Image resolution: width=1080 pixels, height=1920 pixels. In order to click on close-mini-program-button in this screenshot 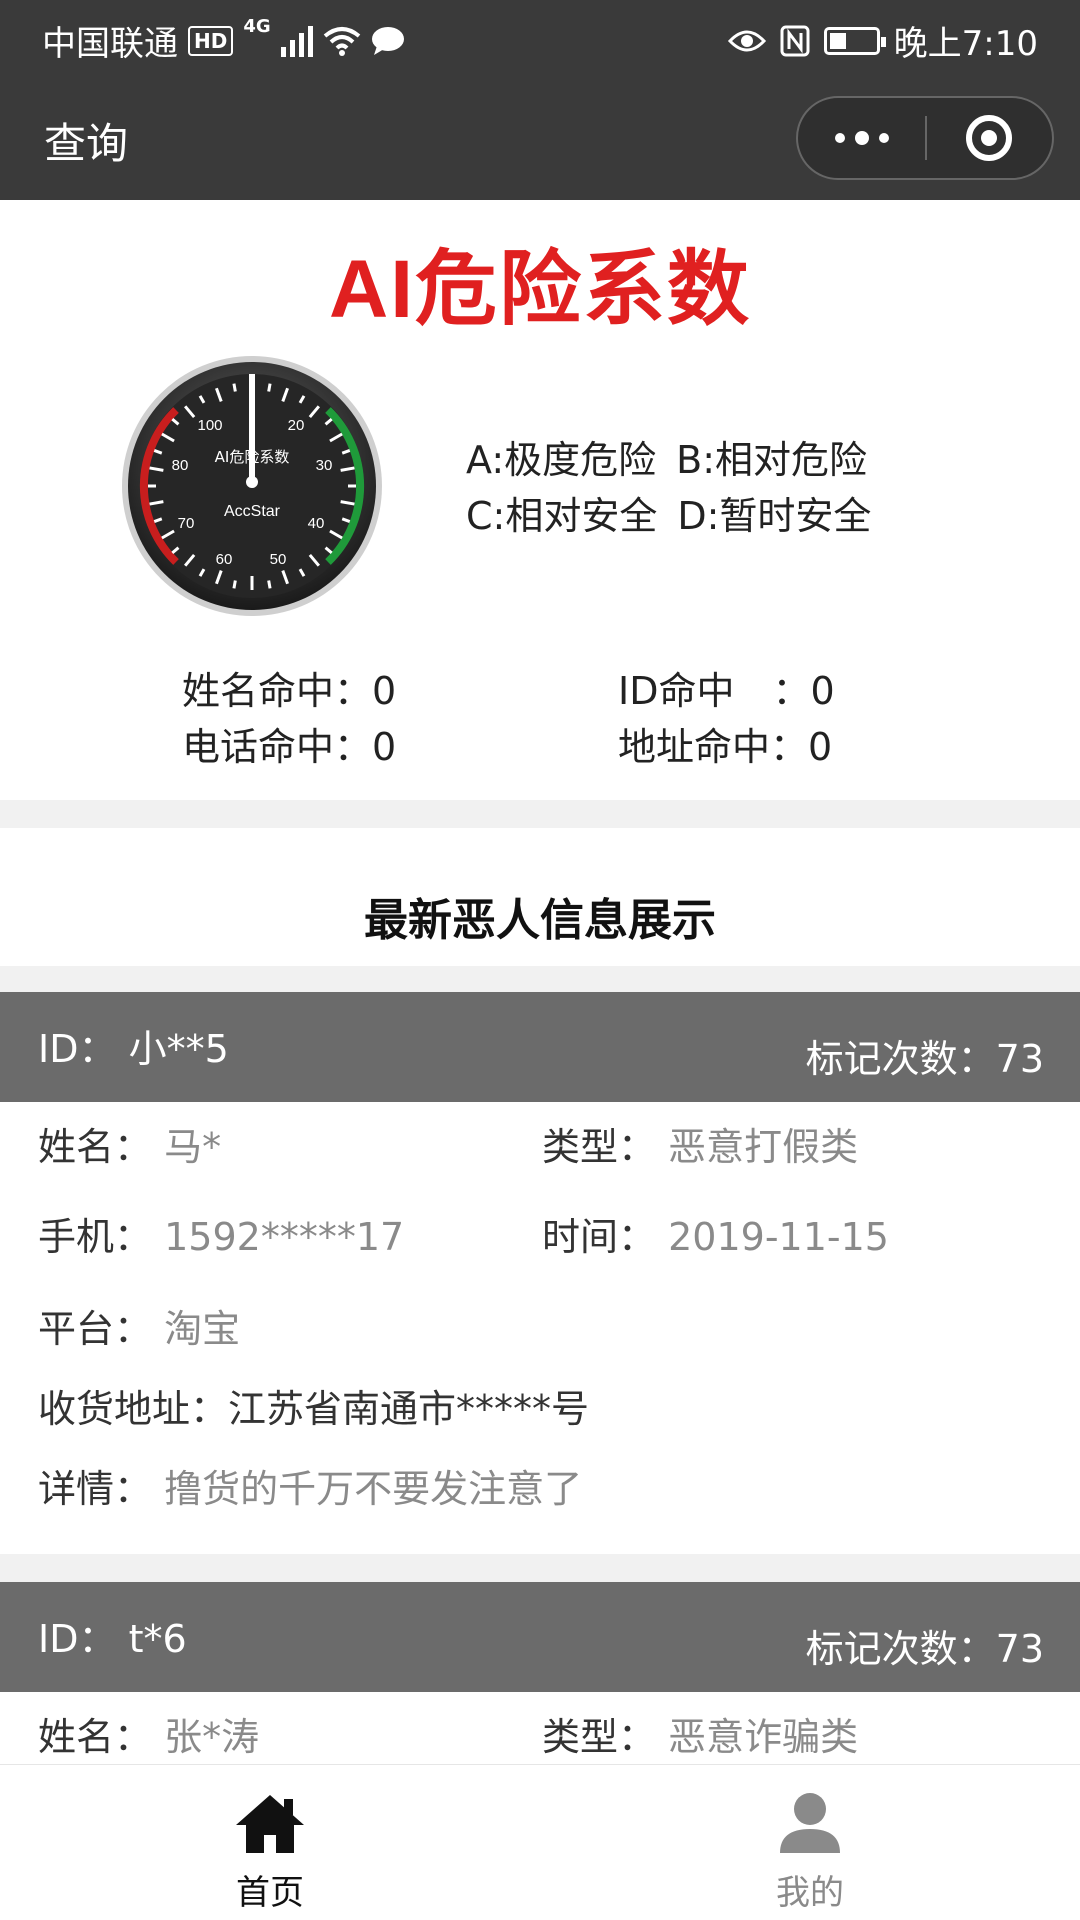, I will do `click(989, 138)`.